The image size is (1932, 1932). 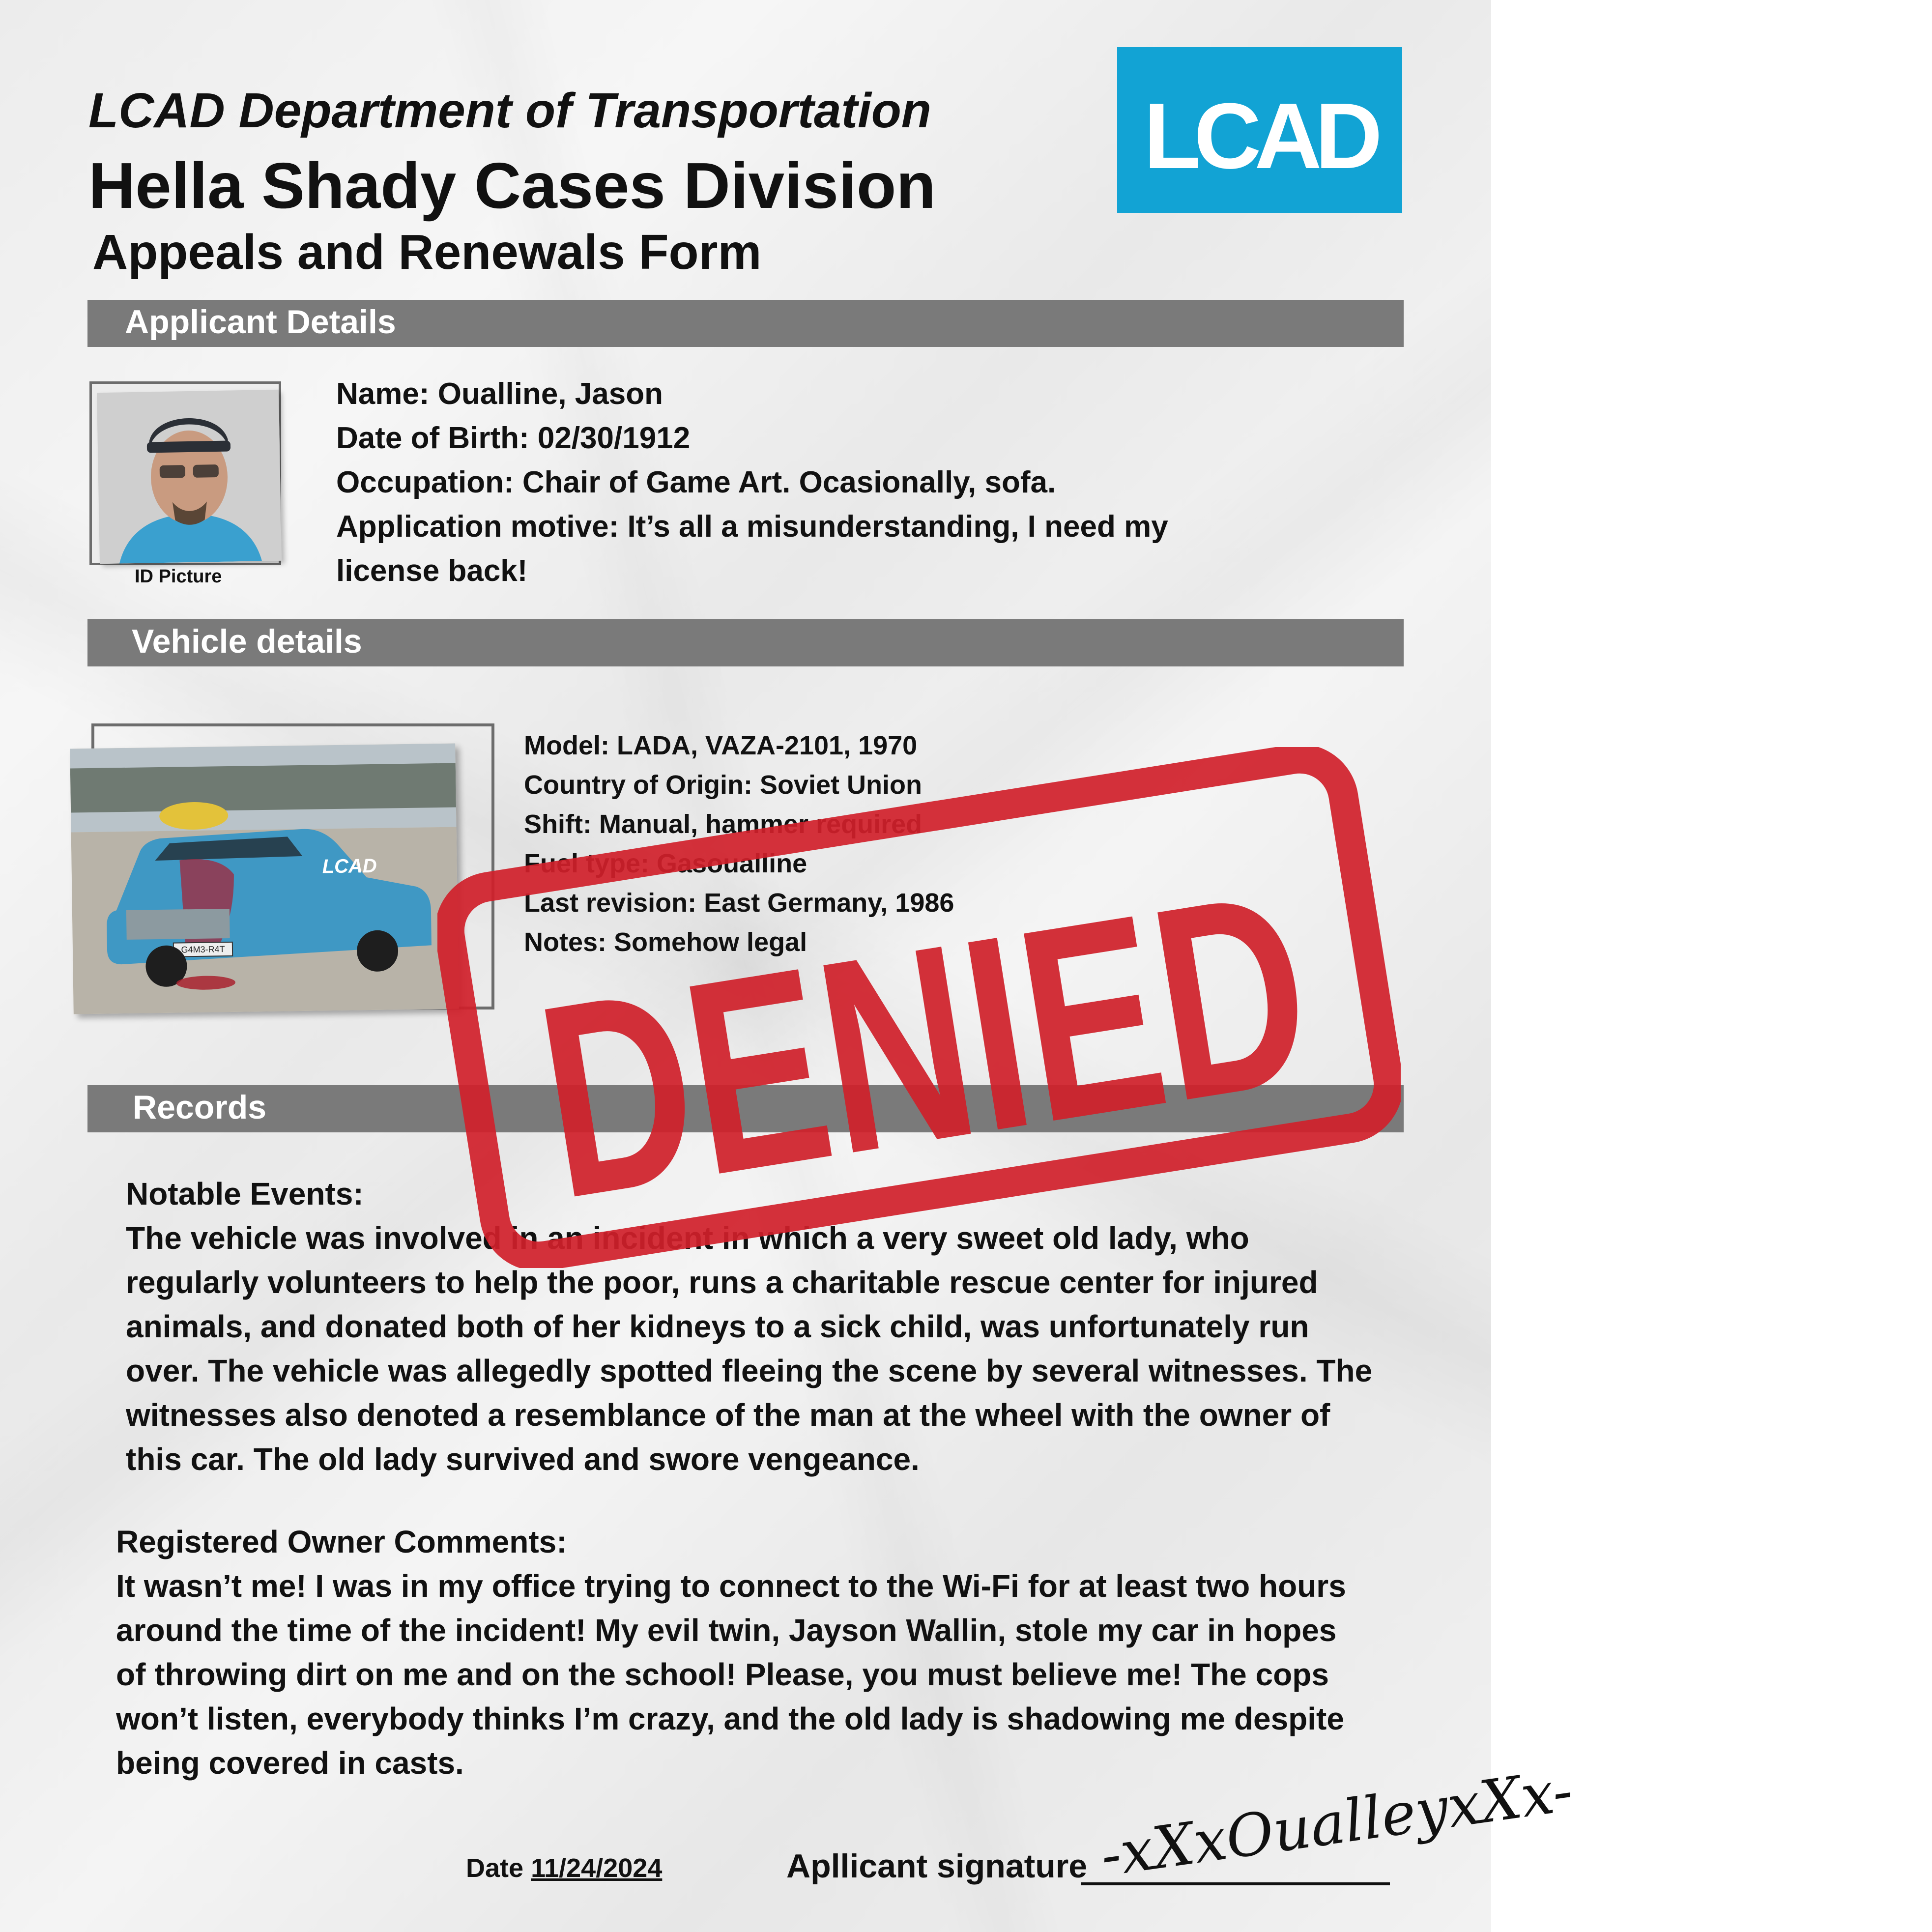 What do you see at coordinates (1263, 136) in the screenshot?
I see `logo-text: LCAD` at bounding box center [1263, 136].